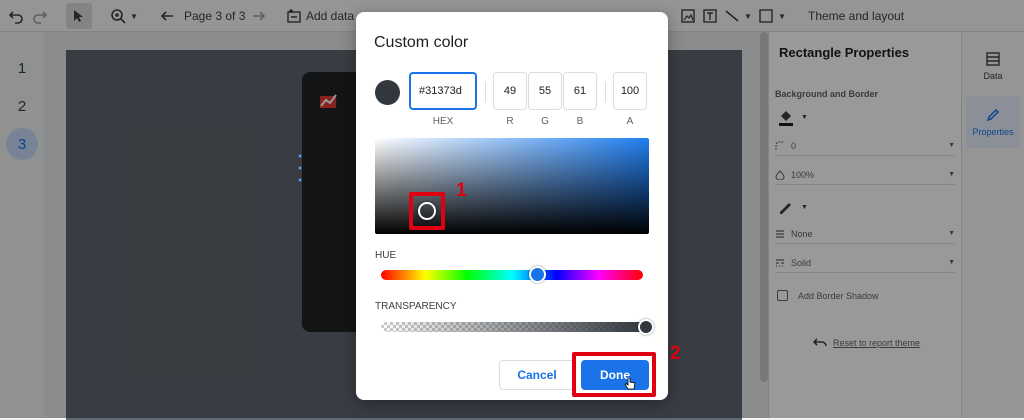 The height and width of the screenshot is (420, 1024). What do you see at coordinates (421, 42) in the screenshot?
I see `dialog-title: Custom color` at bounding box center [421, 42].